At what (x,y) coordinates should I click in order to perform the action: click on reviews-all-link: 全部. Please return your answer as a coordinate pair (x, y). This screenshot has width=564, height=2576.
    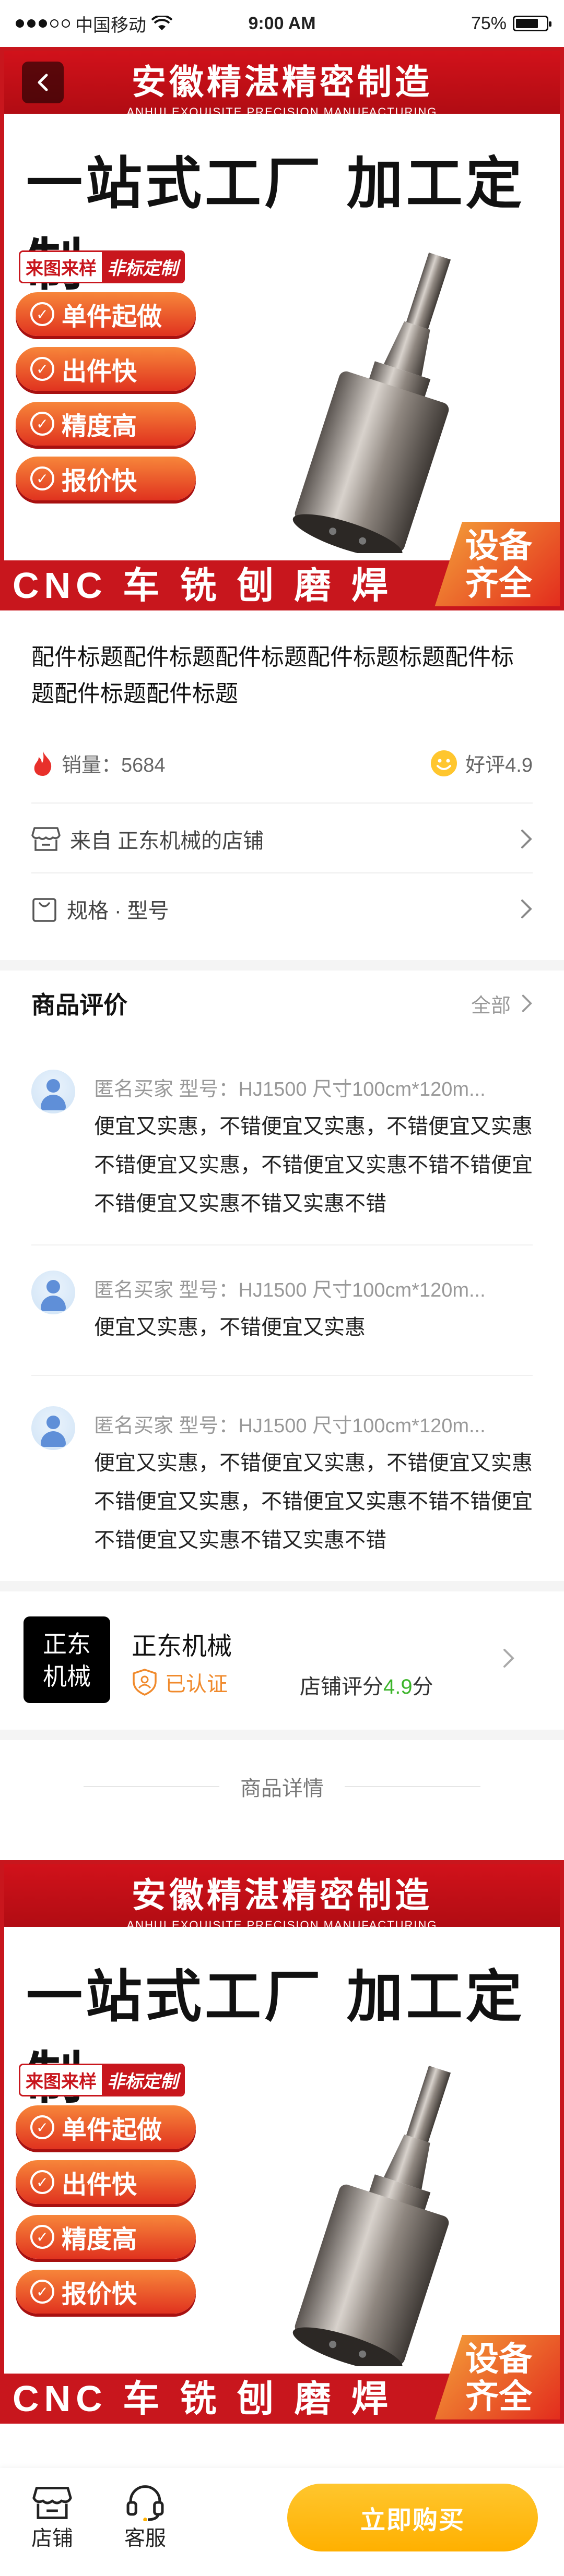
    Looking at the image, I should click on (502, 1003).